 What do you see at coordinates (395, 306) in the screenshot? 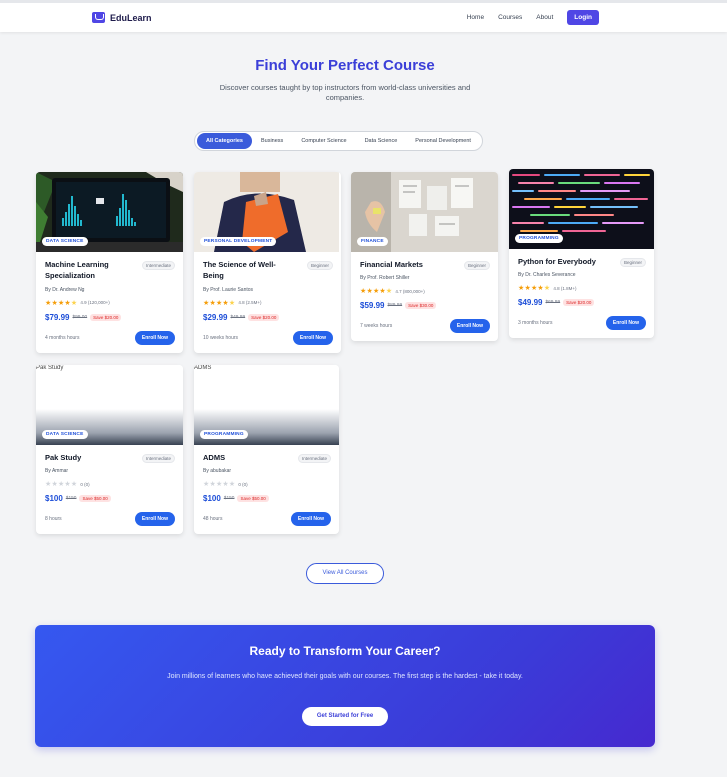
I see `original-price: $89.99` at bounding box center [395, 306].